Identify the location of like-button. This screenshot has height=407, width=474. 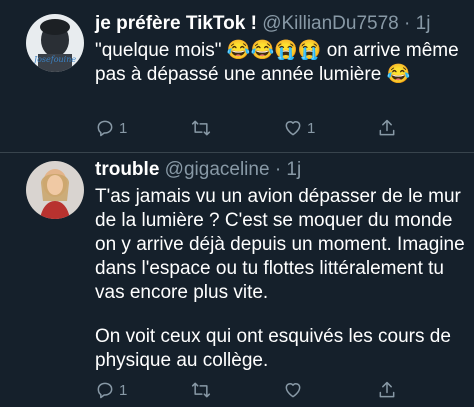
(295, 390).